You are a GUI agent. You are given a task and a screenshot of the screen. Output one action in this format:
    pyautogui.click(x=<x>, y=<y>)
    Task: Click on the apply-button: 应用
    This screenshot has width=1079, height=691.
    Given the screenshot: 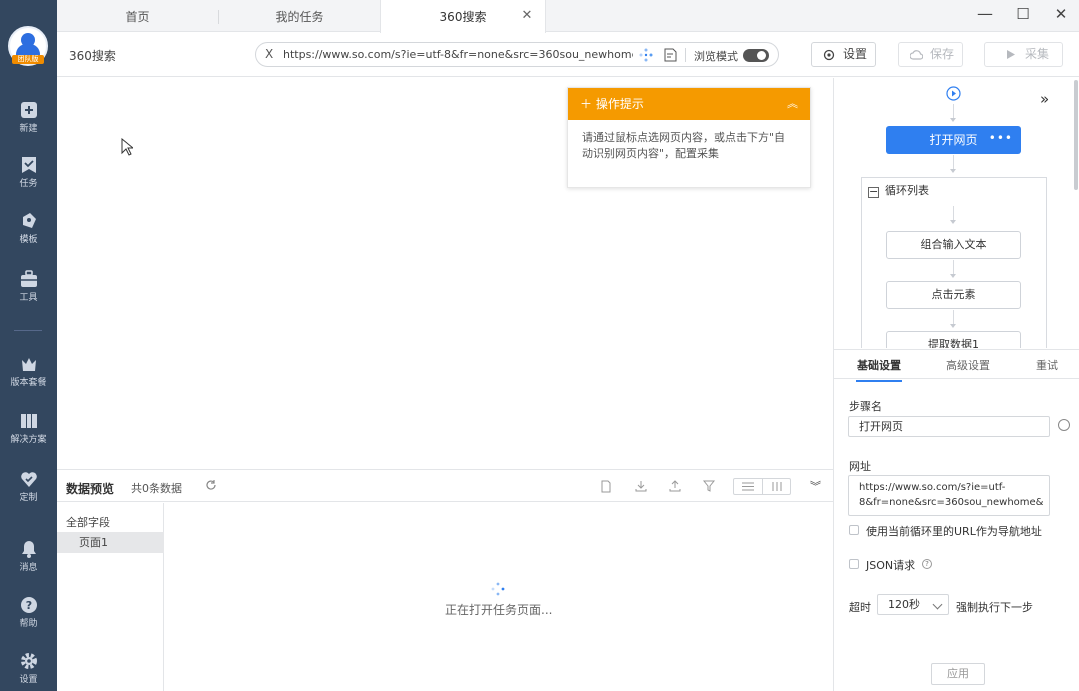 What is the action you would take?
    pyautogui.click(x=958, y=674)
    